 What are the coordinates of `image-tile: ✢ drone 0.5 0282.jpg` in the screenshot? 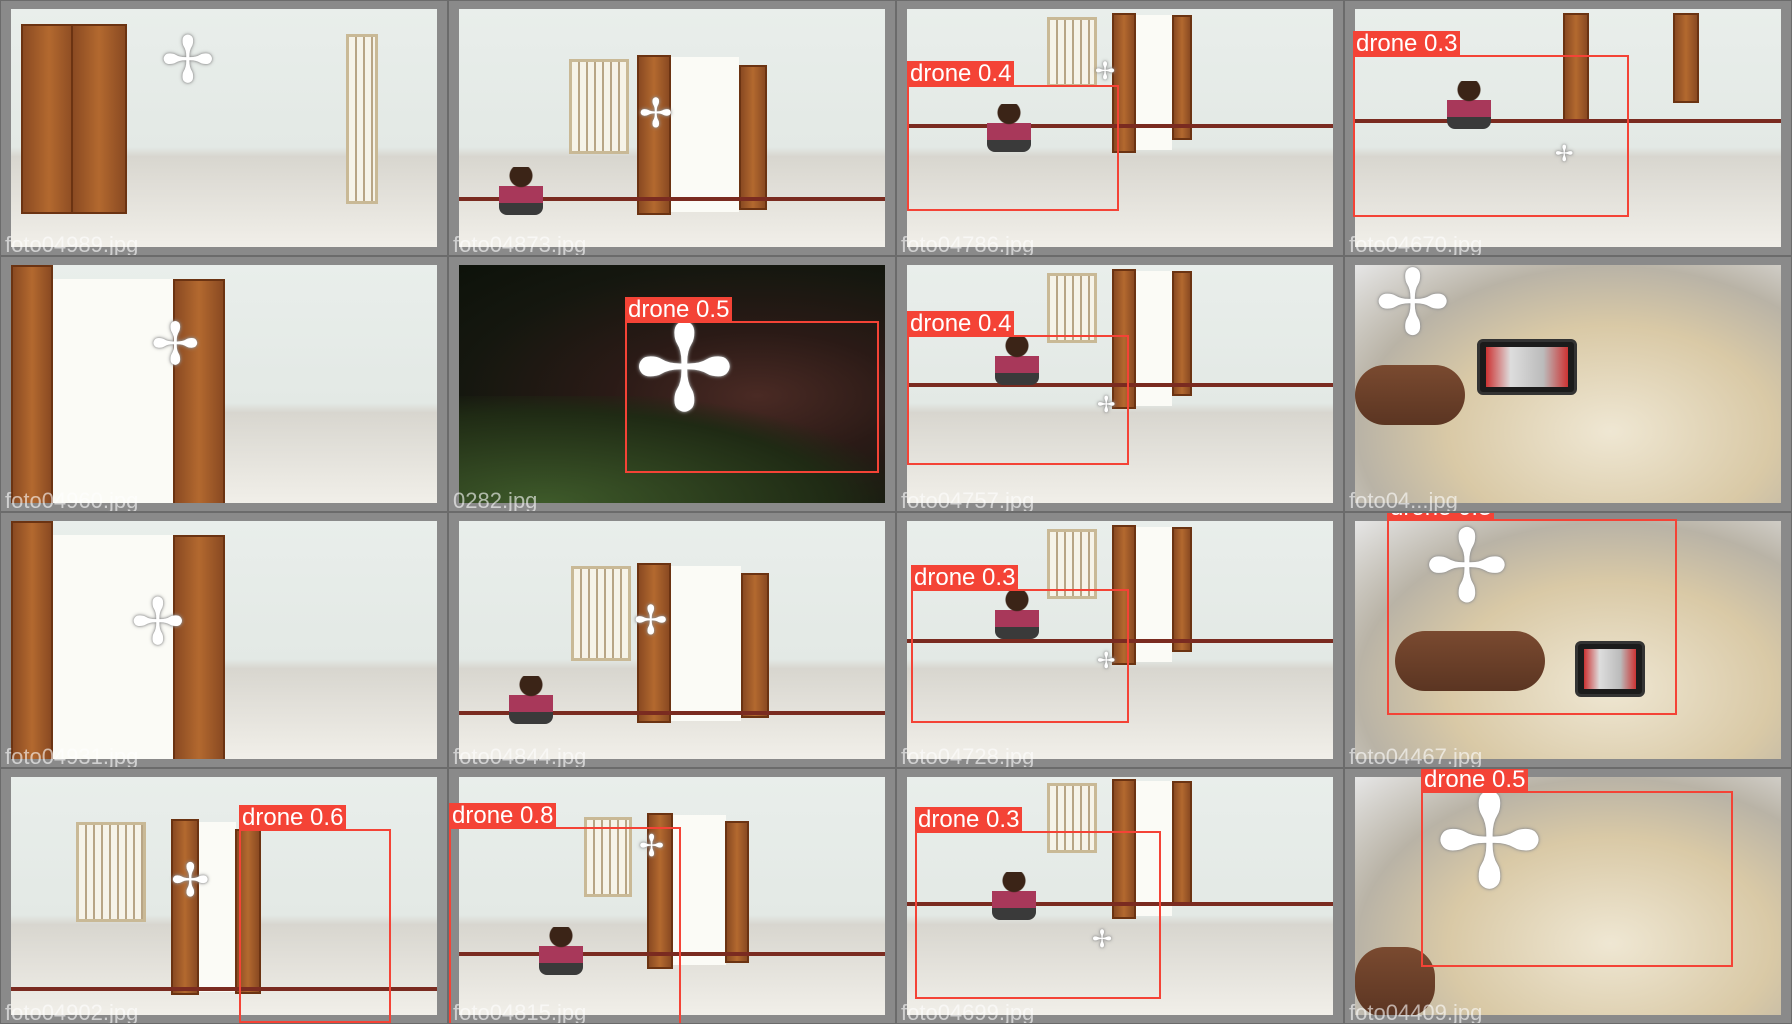 It's located at (672, 384).